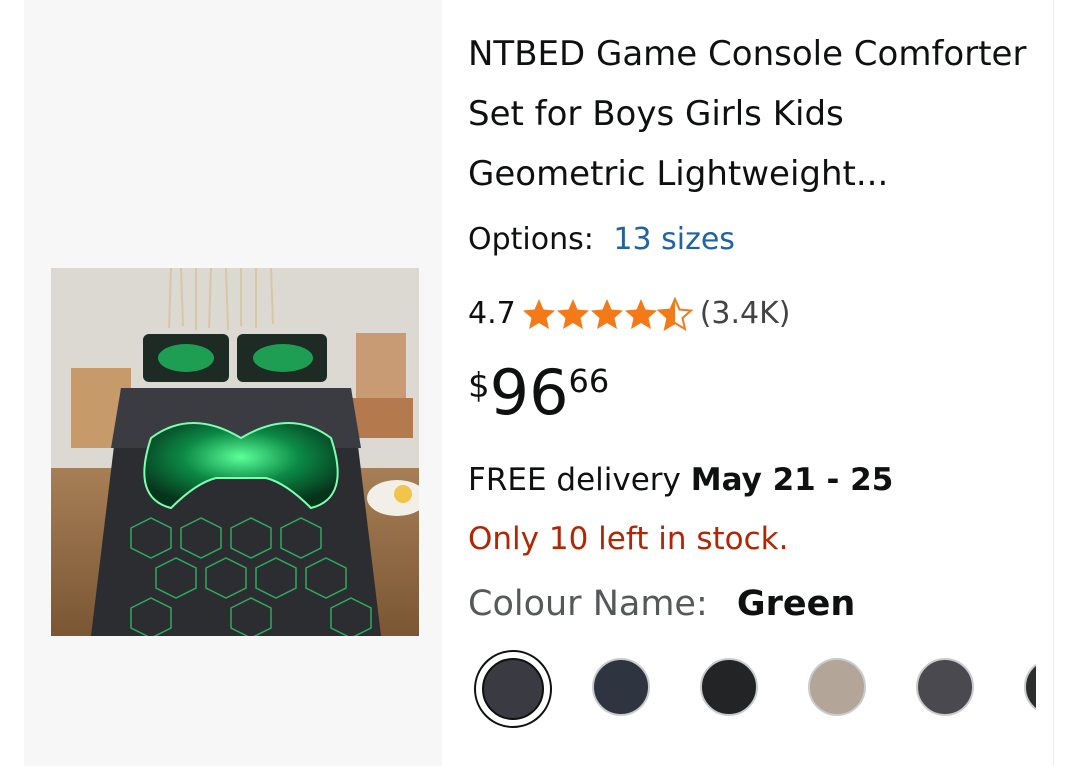 The width and height of the screenshot is (1079, 766). I want to click on price-currency: $, so click(479, 386).